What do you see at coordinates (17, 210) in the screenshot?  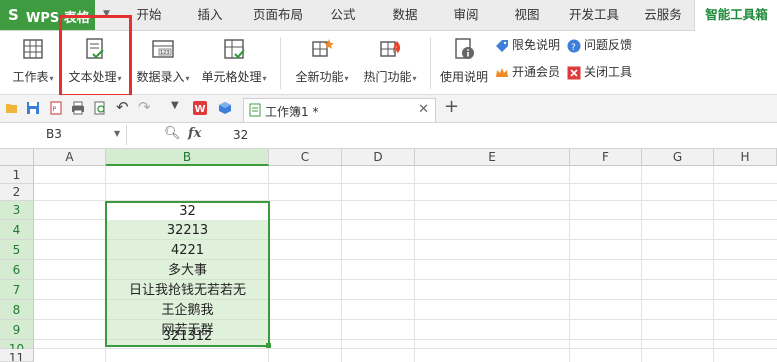 I see `row-header: 3` at bounding box center [17, 210].